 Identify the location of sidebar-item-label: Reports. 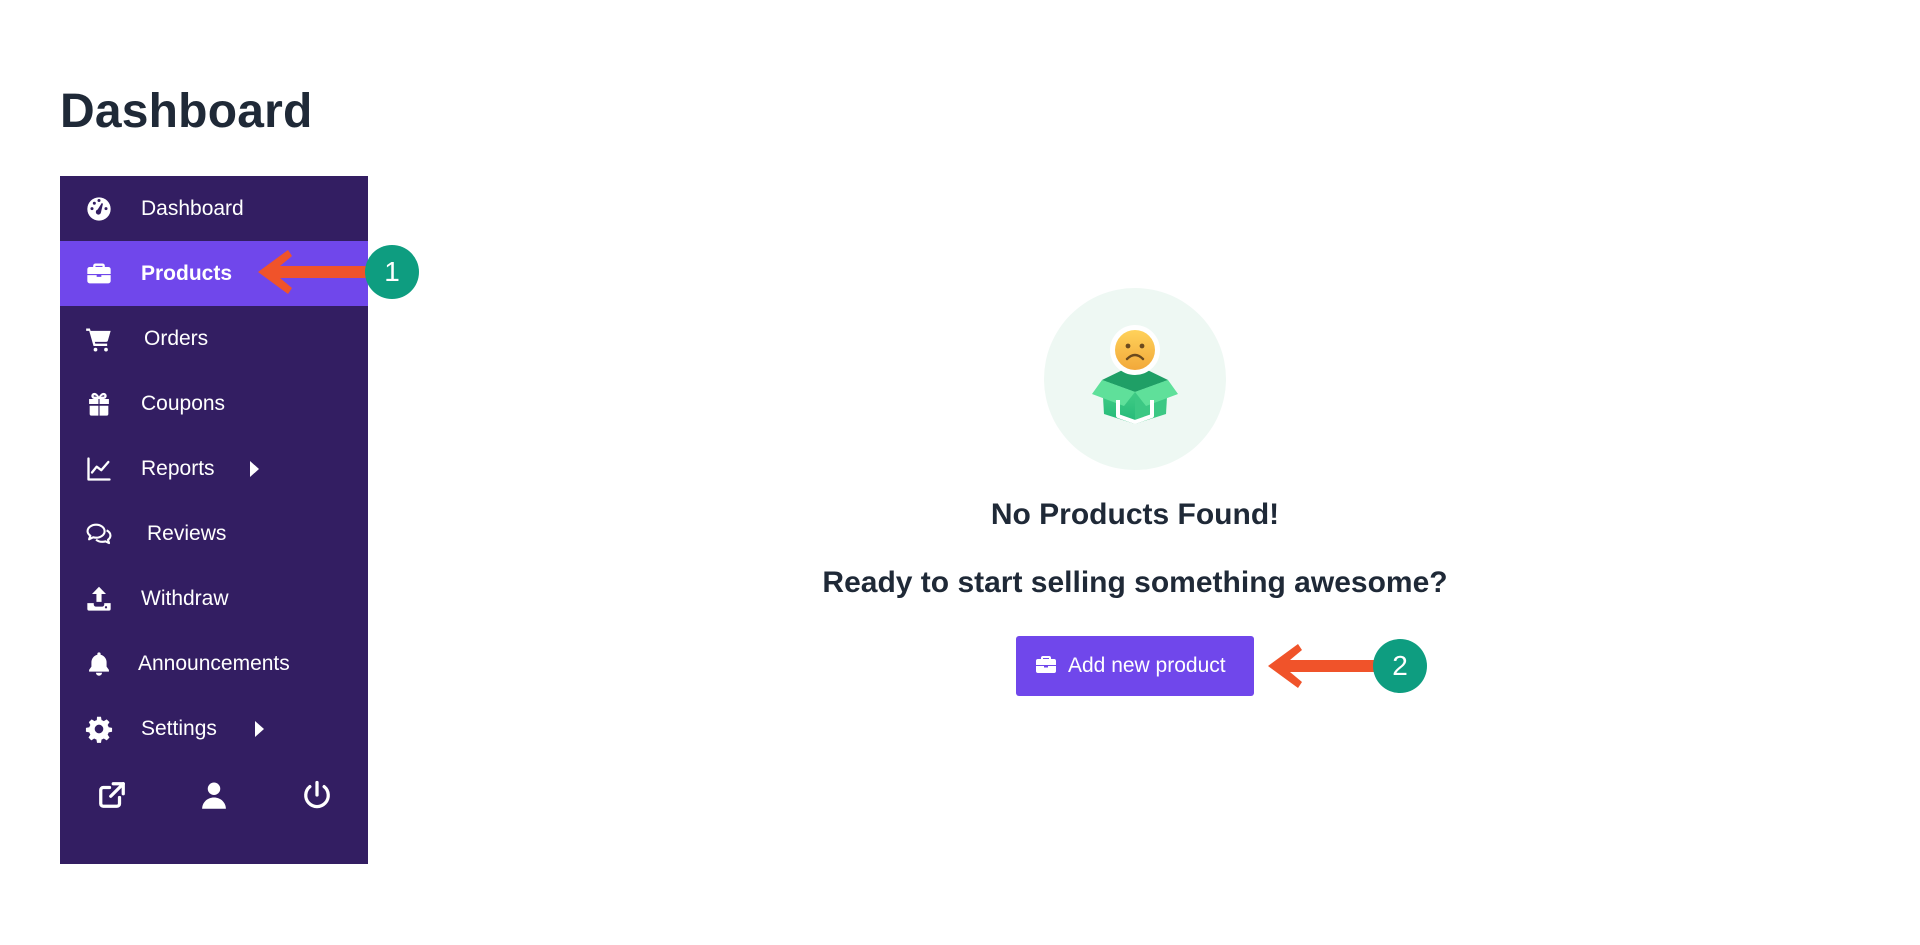
(178, 468).